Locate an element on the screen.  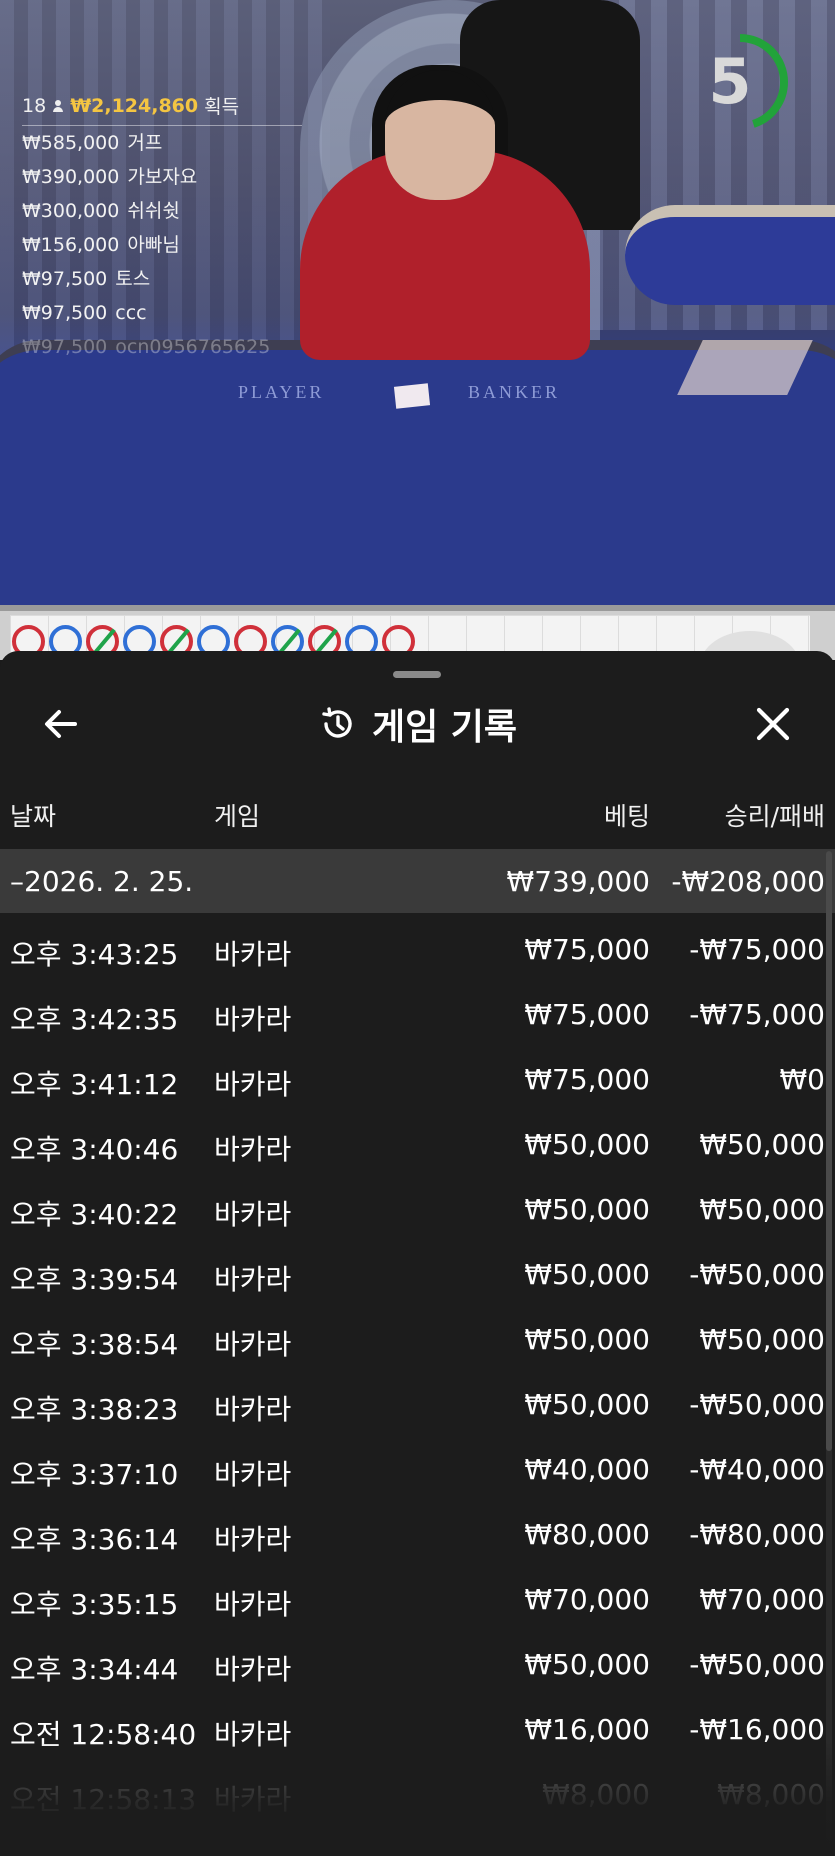
row-result: -₩40,000 is located at coordinates (757, 1469).